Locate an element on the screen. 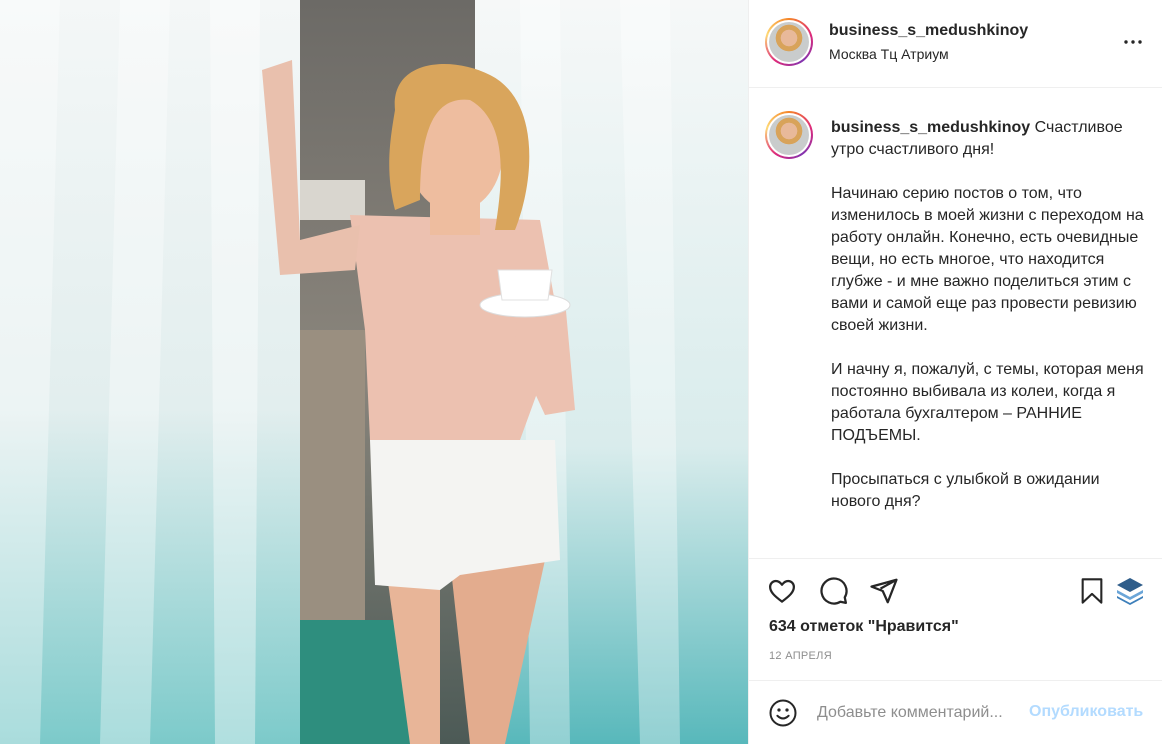  author-username: business_s_medushkinoy is located at coordinates (928, 31).